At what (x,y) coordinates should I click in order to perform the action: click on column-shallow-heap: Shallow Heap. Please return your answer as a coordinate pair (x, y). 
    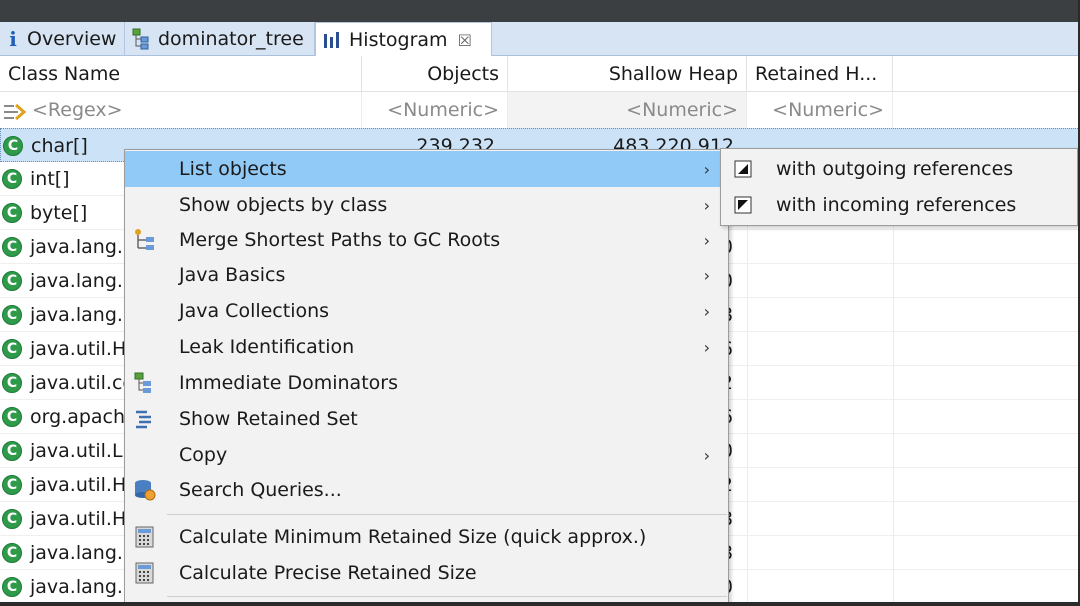
    Looking at the image, I should click on (627, 74).